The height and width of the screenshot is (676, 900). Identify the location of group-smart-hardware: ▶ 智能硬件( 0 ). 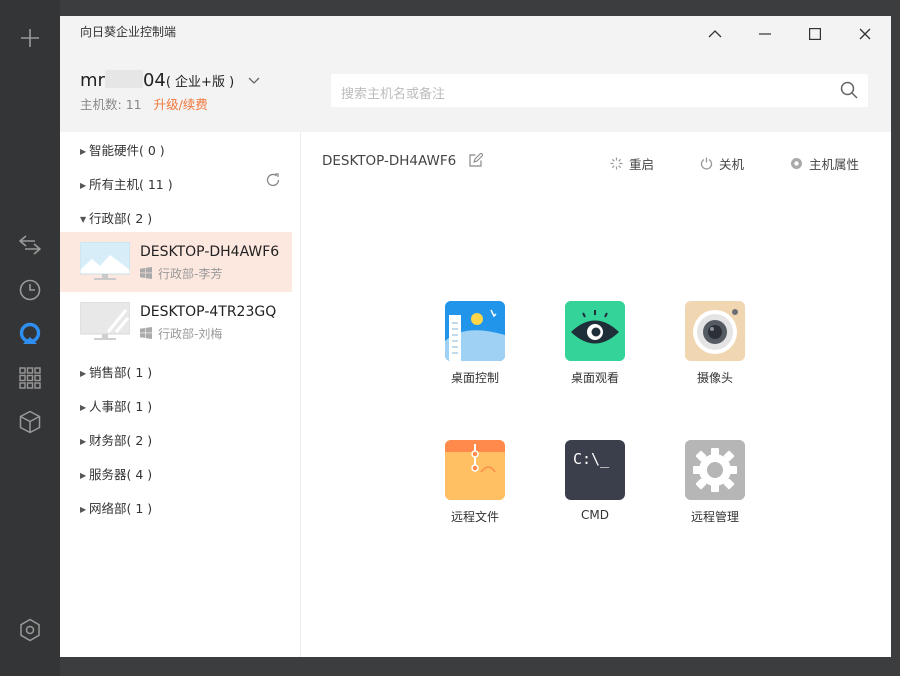
(122, 149).